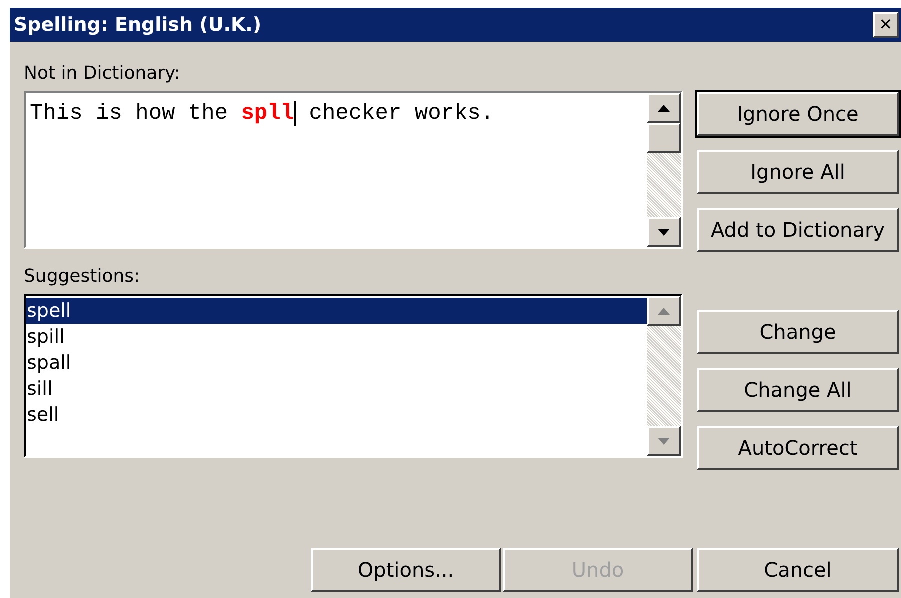 The height and width of the screenshot is (598, 901). I want to click on dialog-button: Change, so click(798, 332).